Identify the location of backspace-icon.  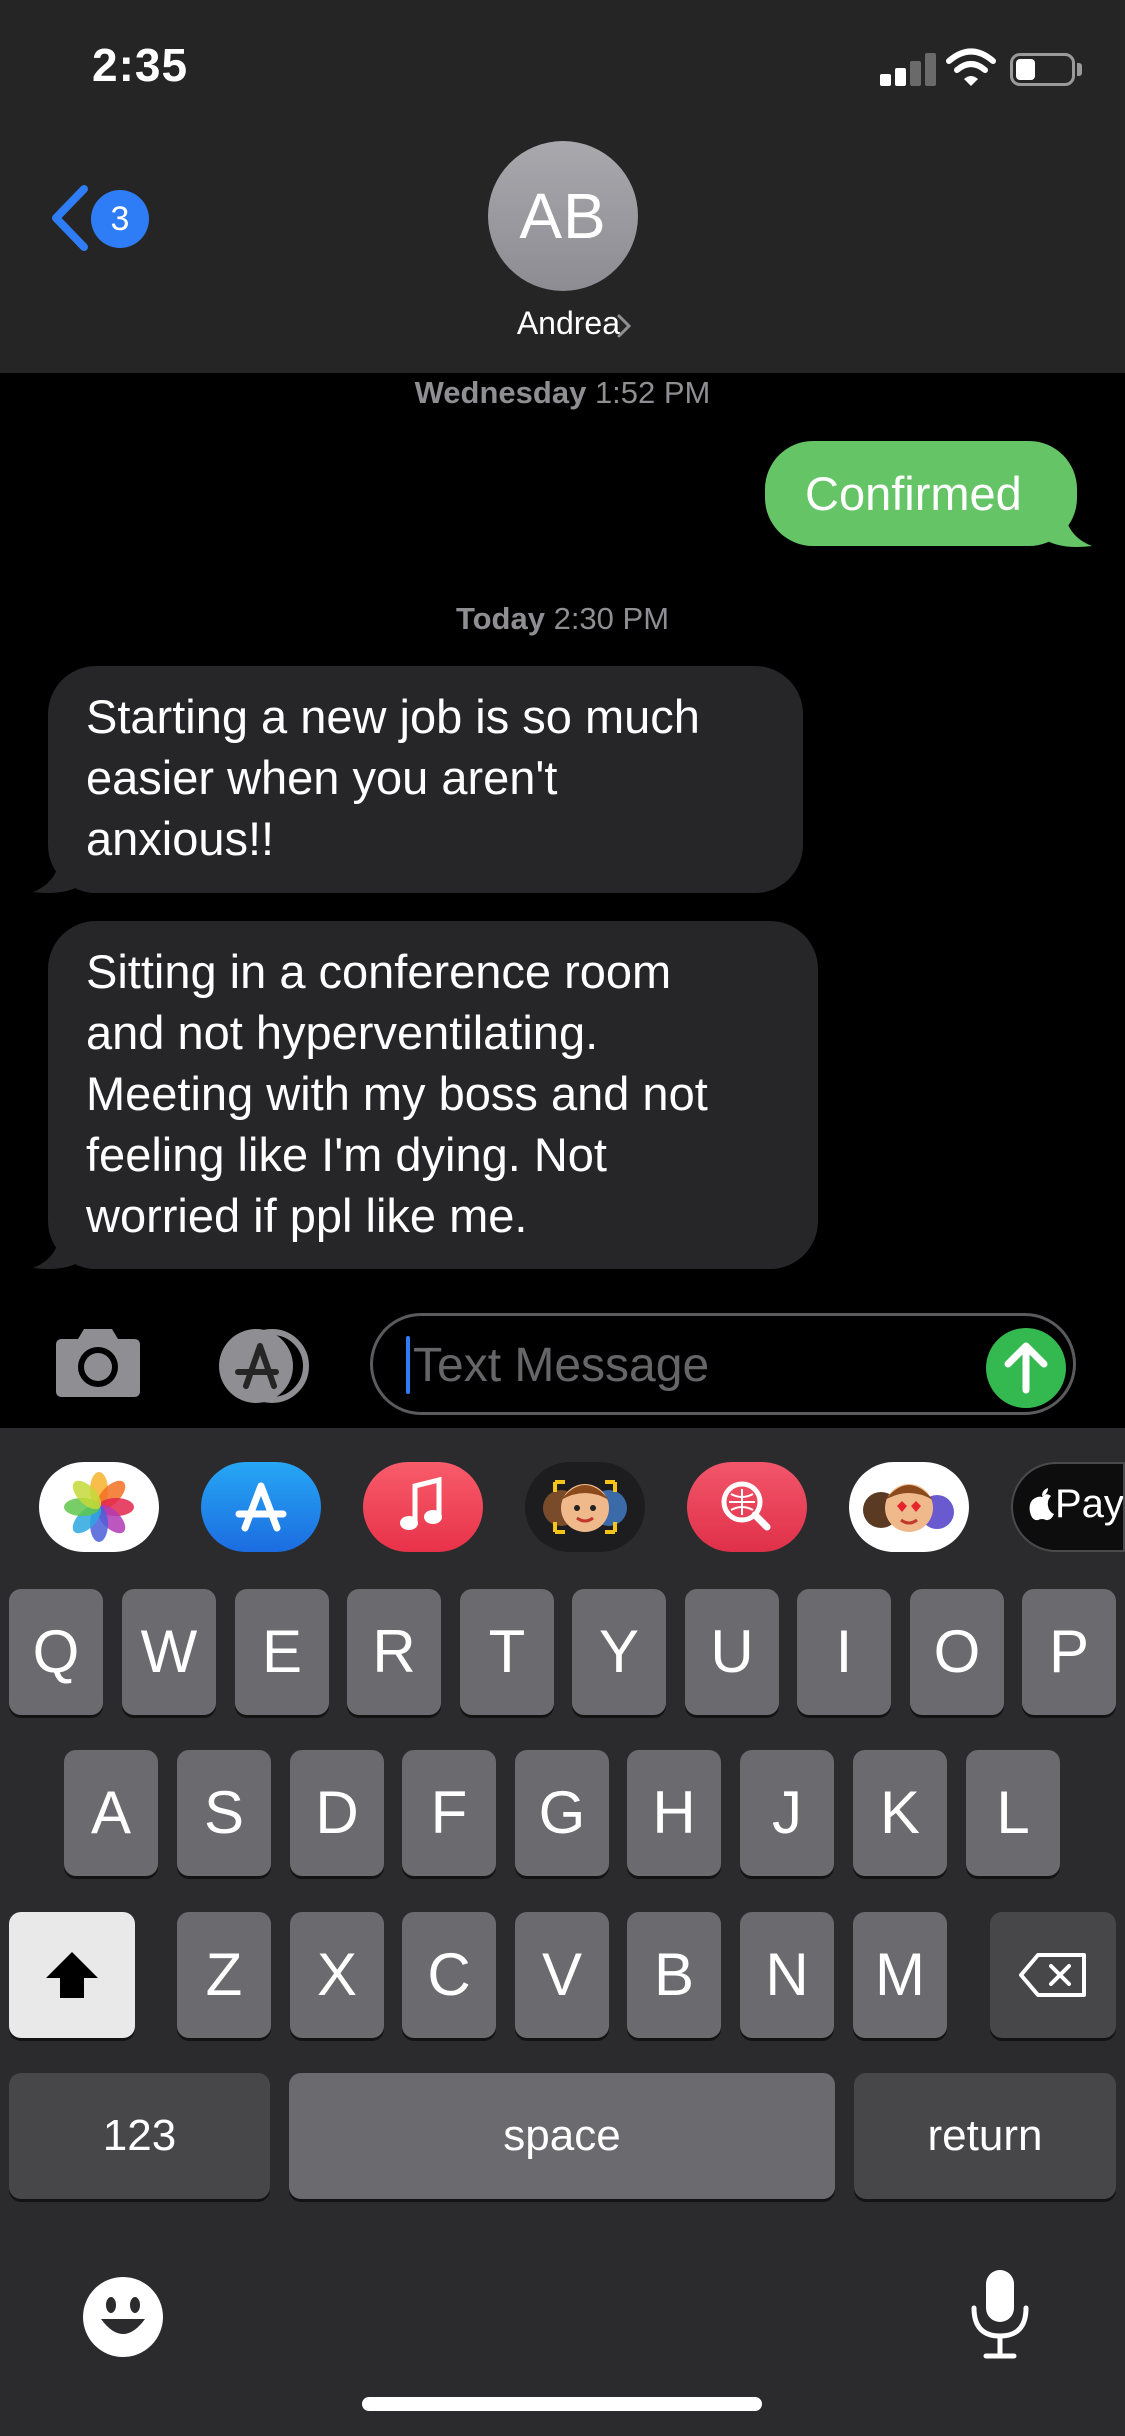
(1052, 1975).